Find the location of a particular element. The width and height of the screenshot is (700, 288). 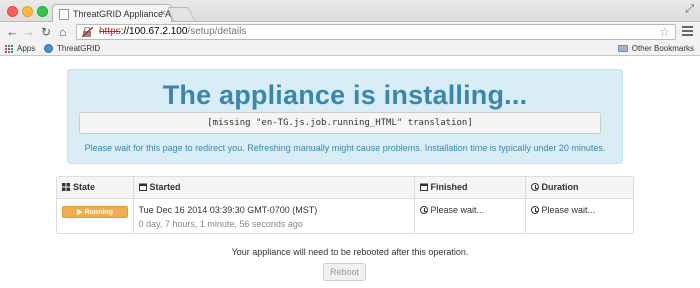

status-badge-label: Running is located at coordinates (98, 212).